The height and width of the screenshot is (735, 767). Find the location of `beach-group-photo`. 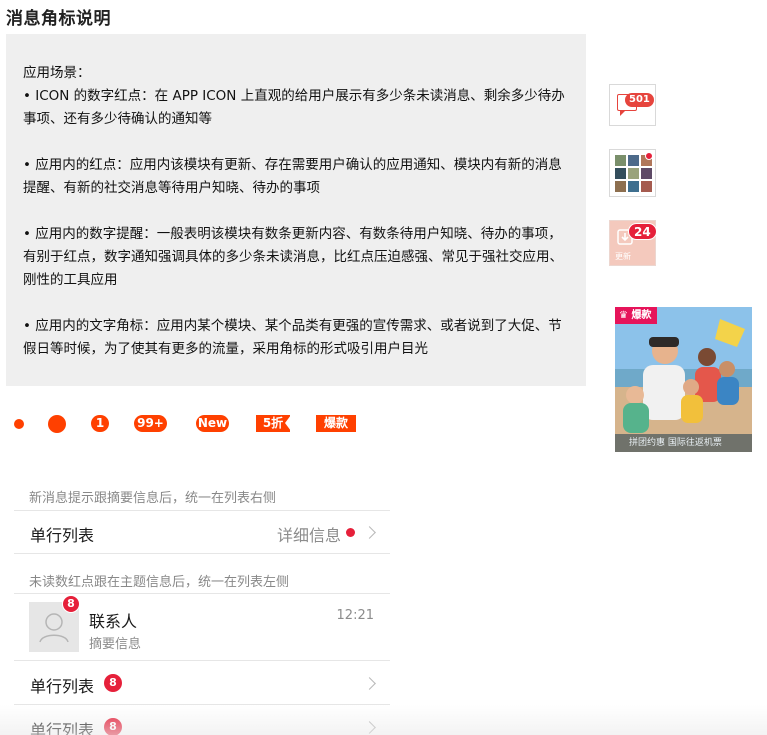

beach-group-photo is located at coordinates (683, 379).